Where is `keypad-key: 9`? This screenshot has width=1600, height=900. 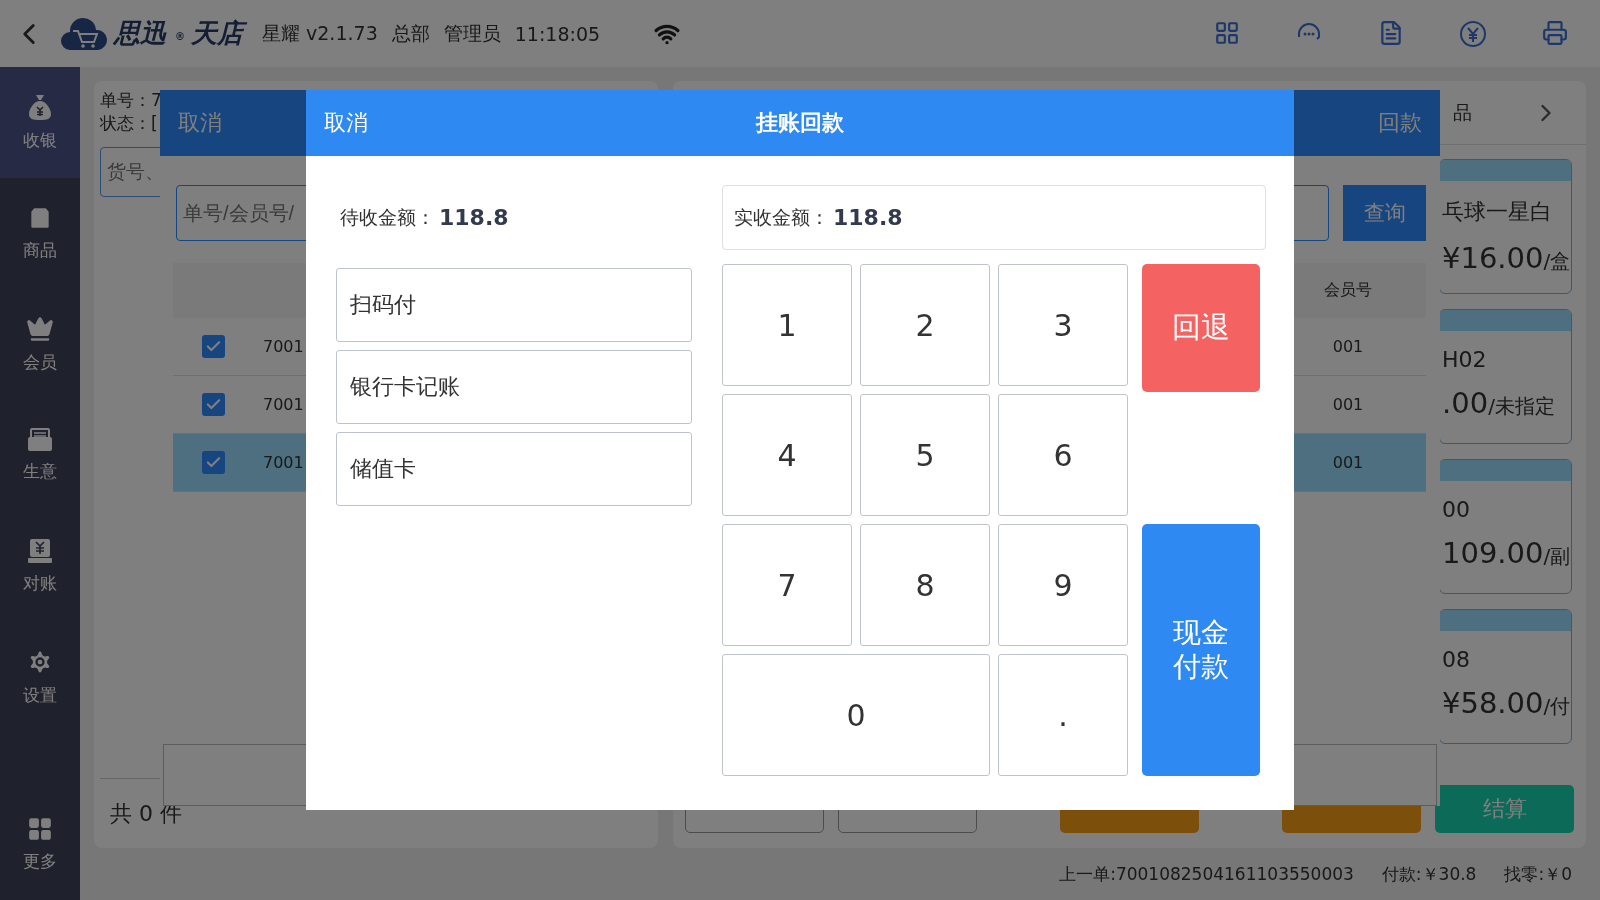 keypad-key: 9 is located at coordinates (1063, 585).